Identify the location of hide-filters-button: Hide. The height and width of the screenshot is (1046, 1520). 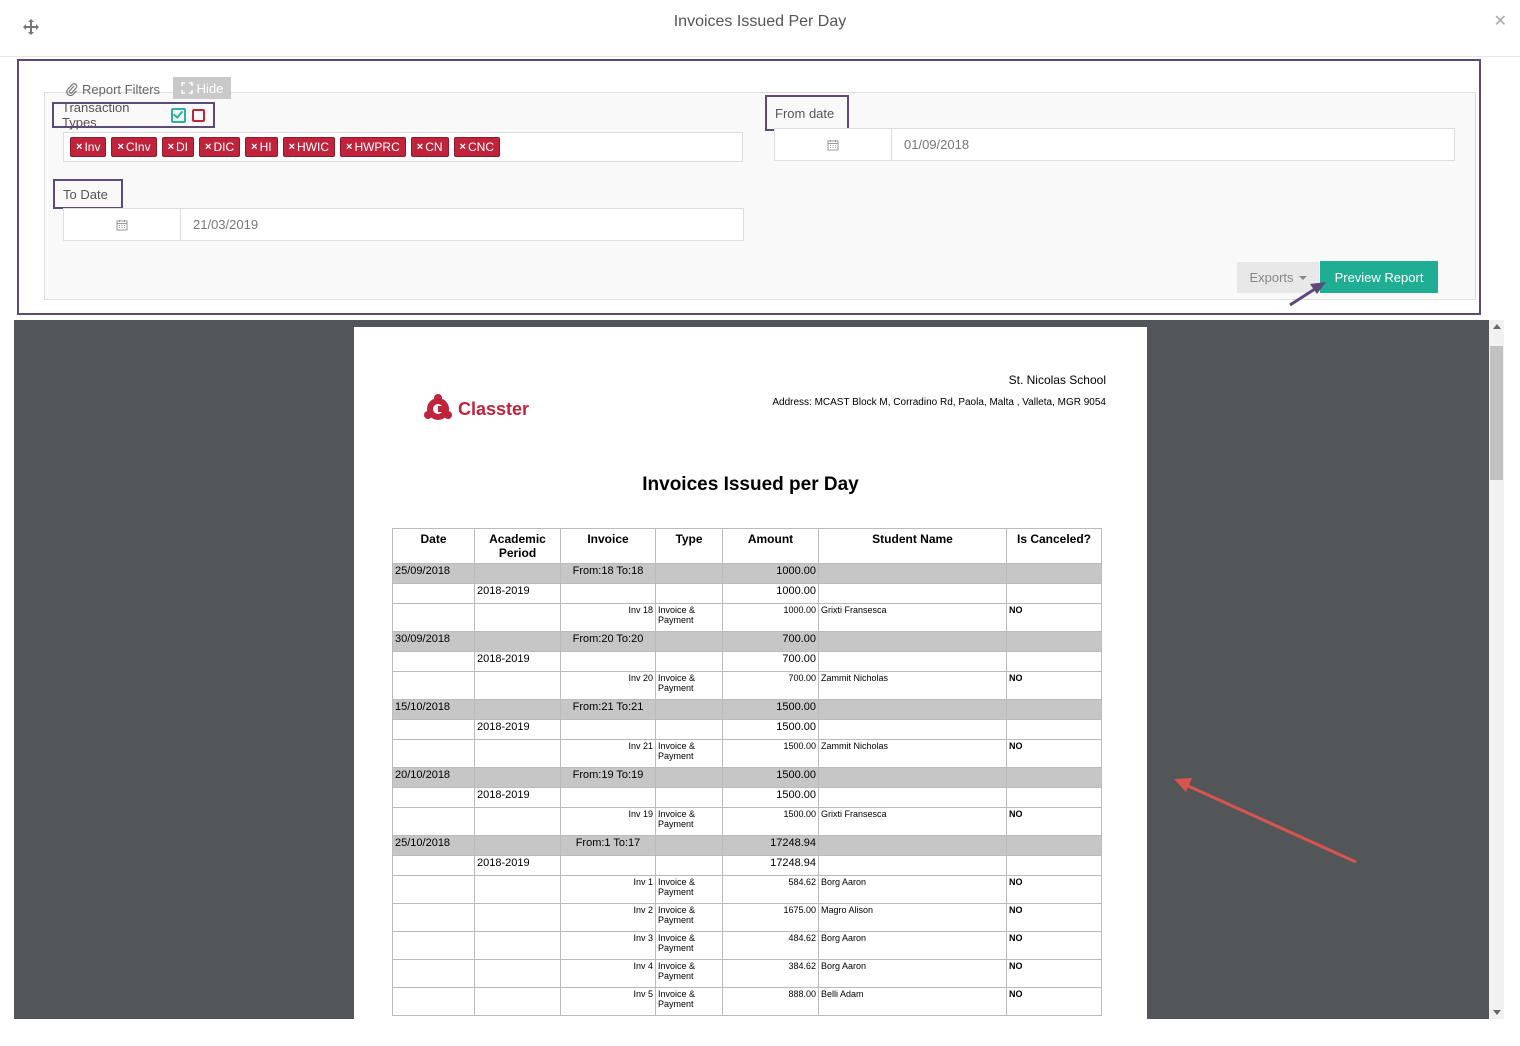
(202, 88).